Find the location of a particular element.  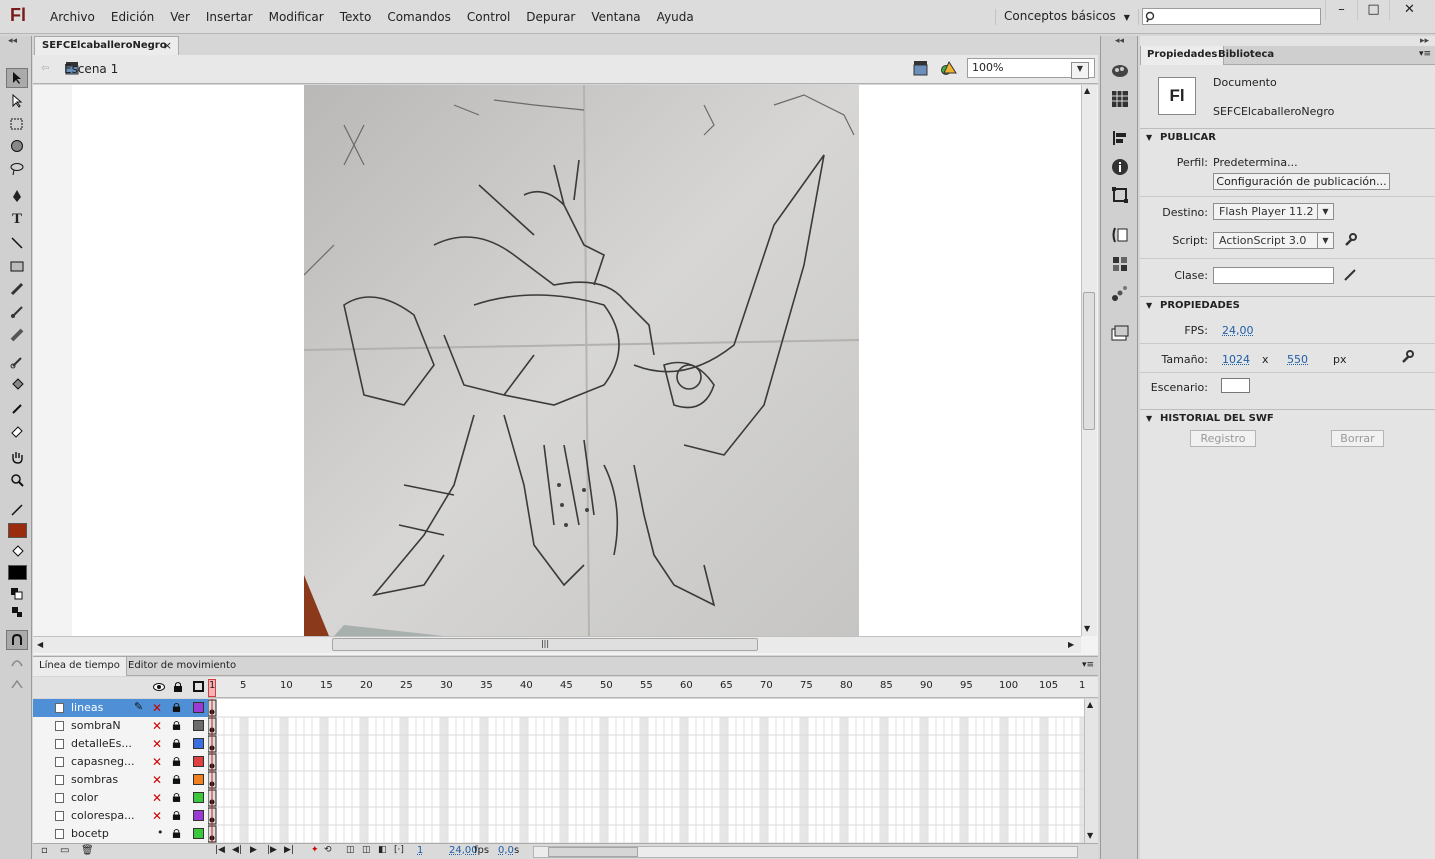

bone-tool is located at coordinates (17, 362).